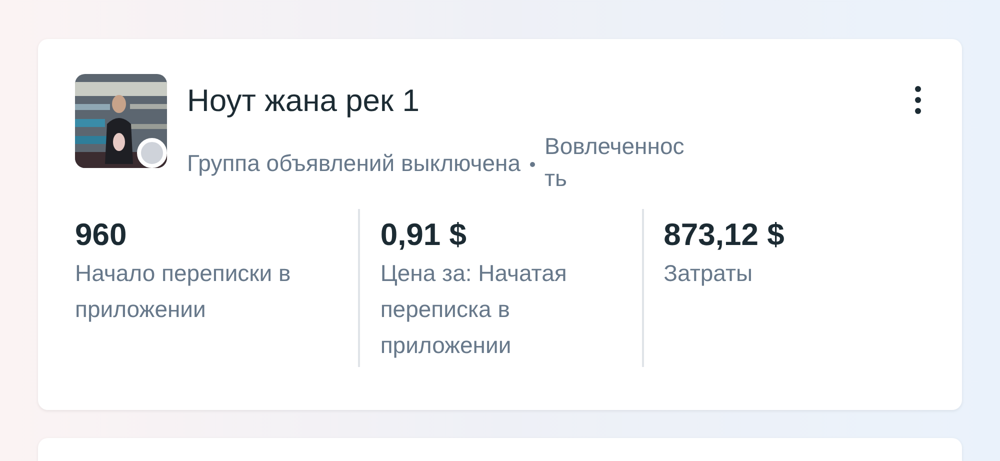 The image size is (1000, 461). What do you see at coordinates (709, 273) in the screenshot?
I see `metric-label: Затраты` at bounding box center [709, 273].